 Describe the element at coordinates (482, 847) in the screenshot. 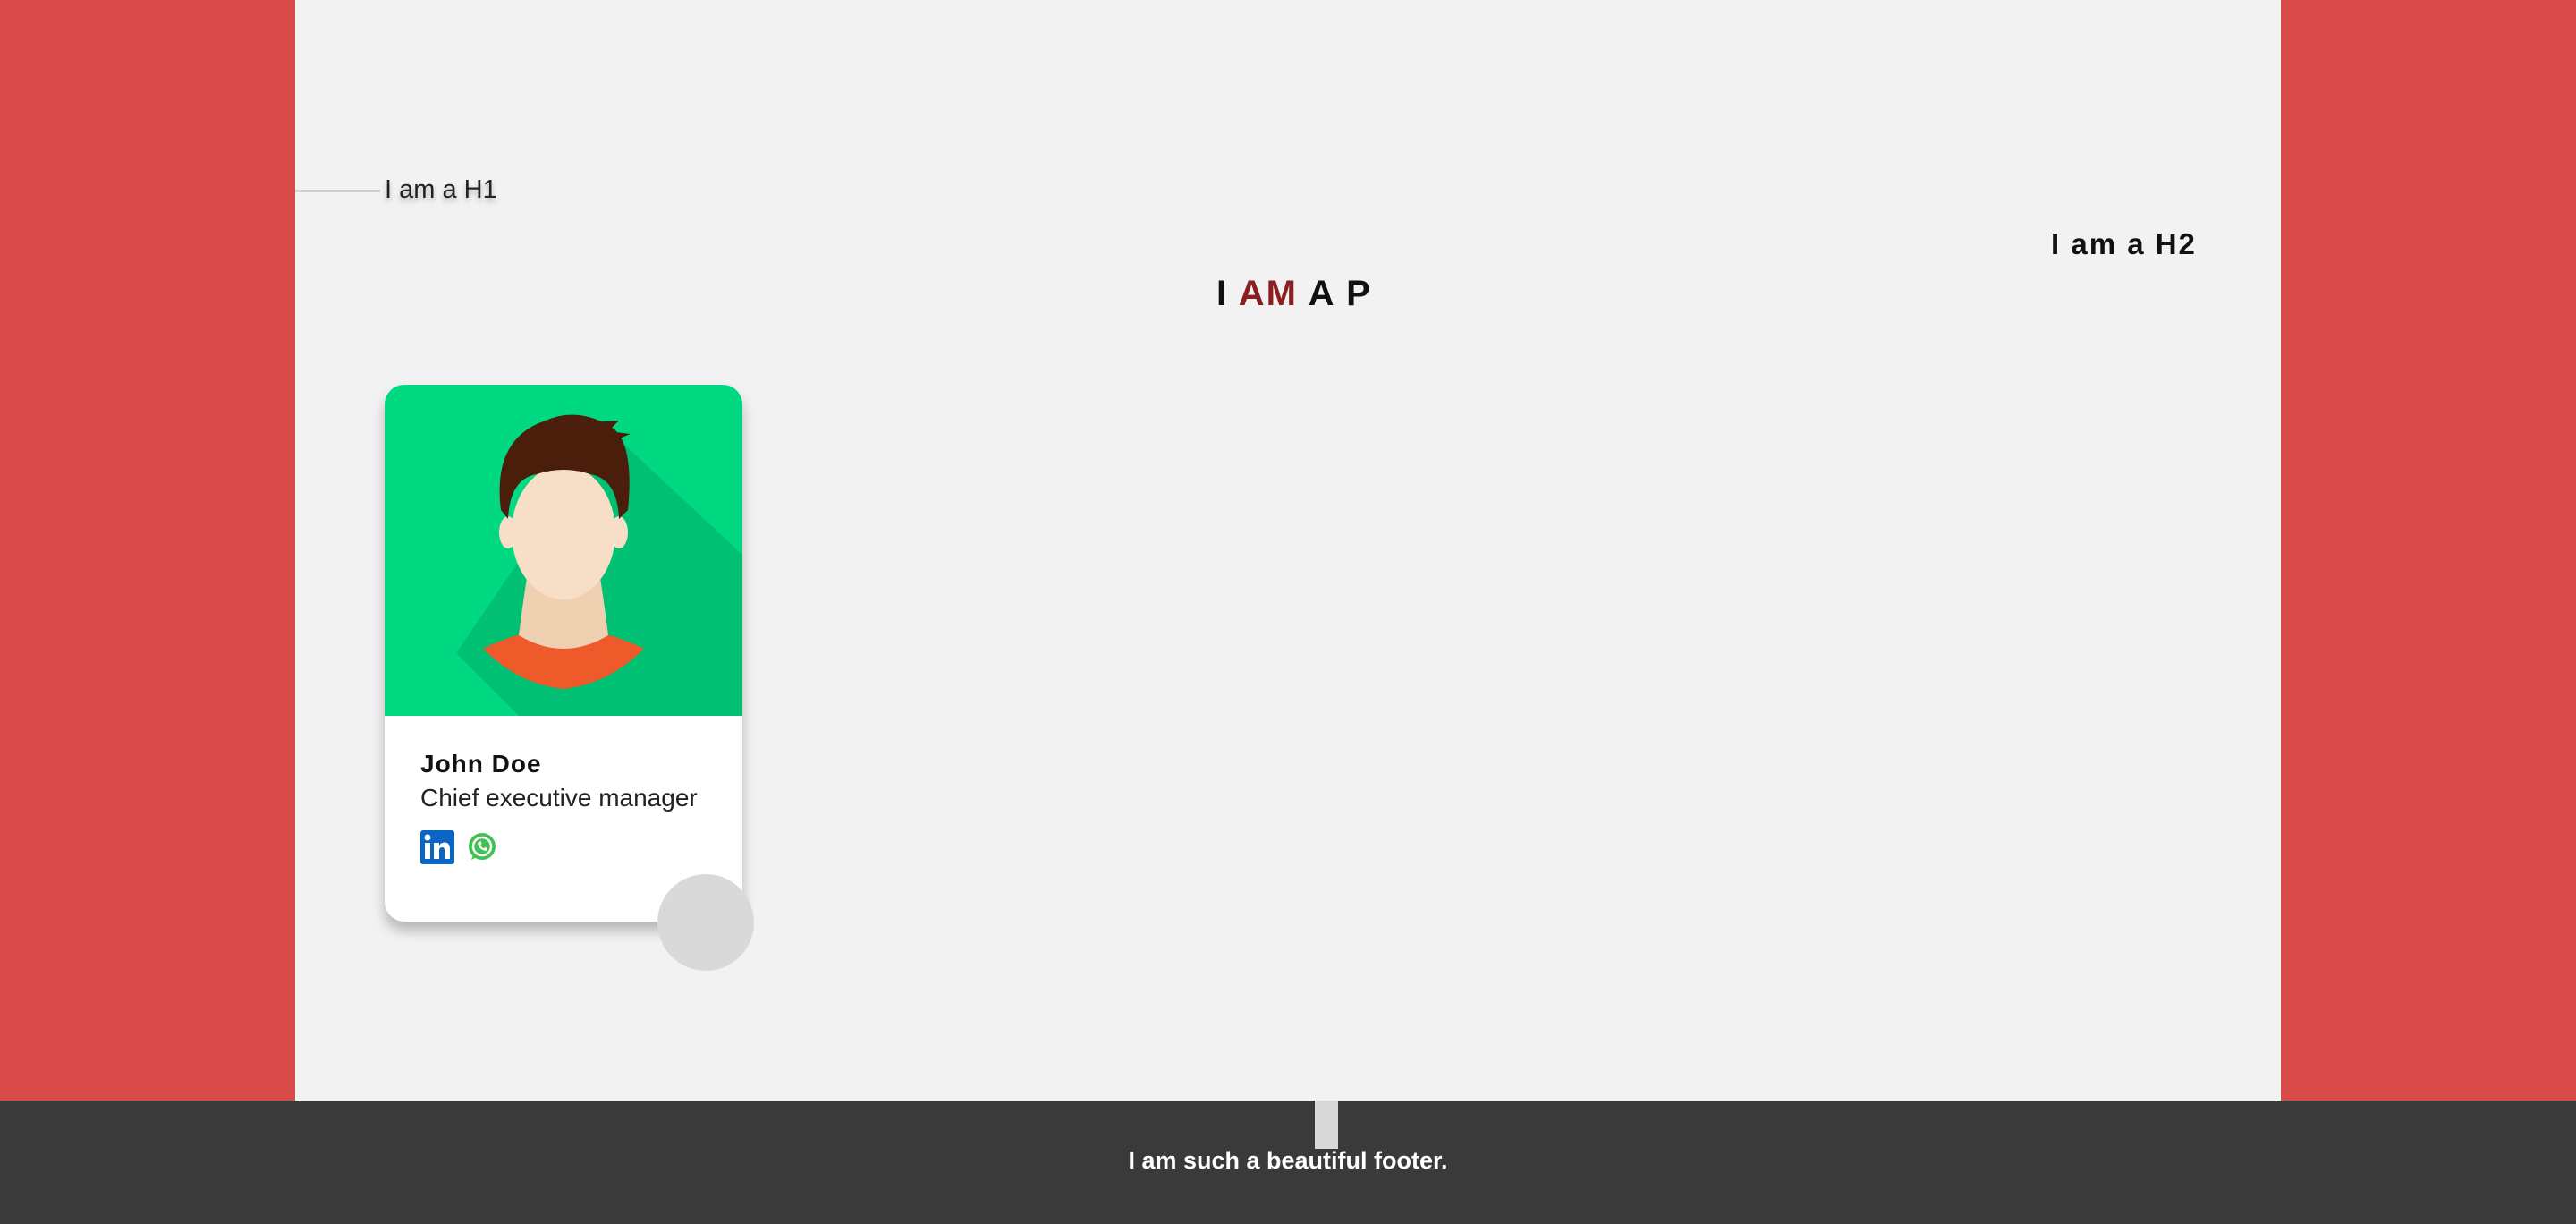

I see `whatsapp-icon` at that location.